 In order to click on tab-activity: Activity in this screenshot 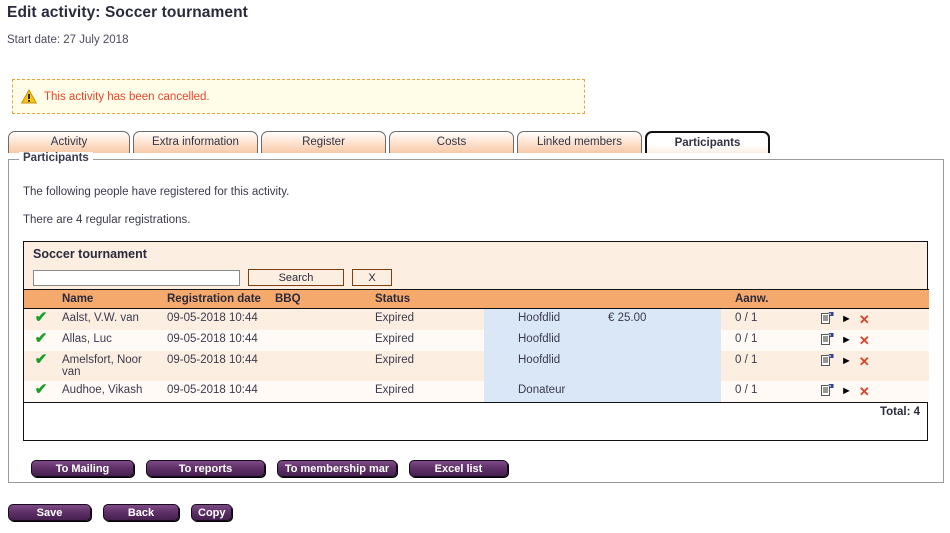, I will do `click(69, 142)`.